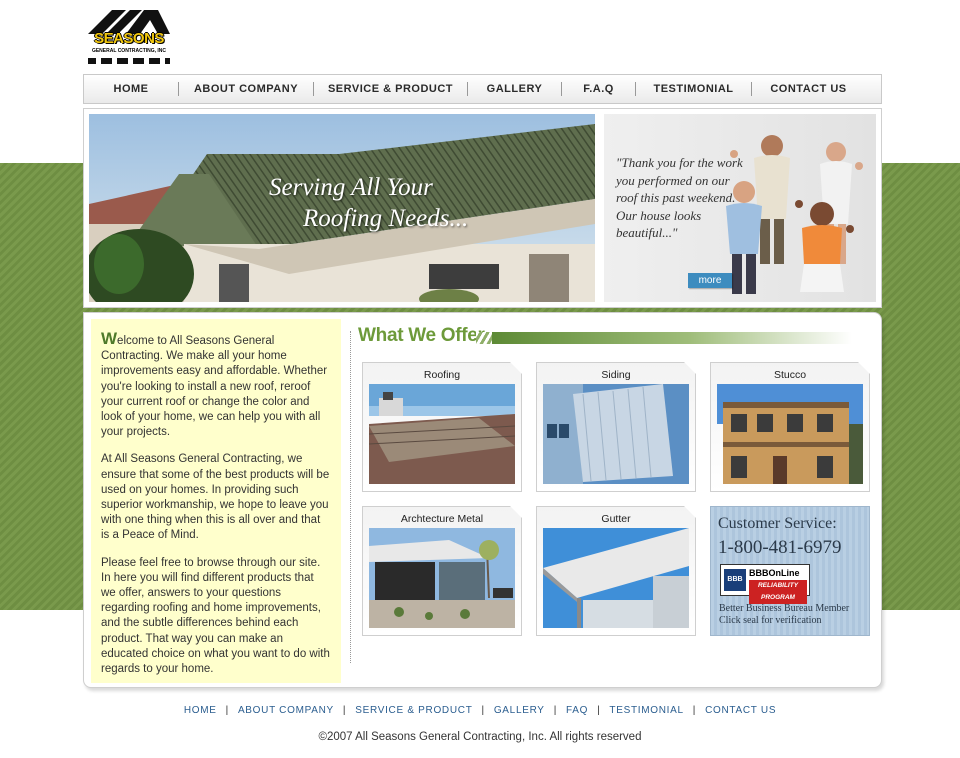 The width and height of the screenshot is (960, 758). I want to click on gutter-image, so click(616, 578).